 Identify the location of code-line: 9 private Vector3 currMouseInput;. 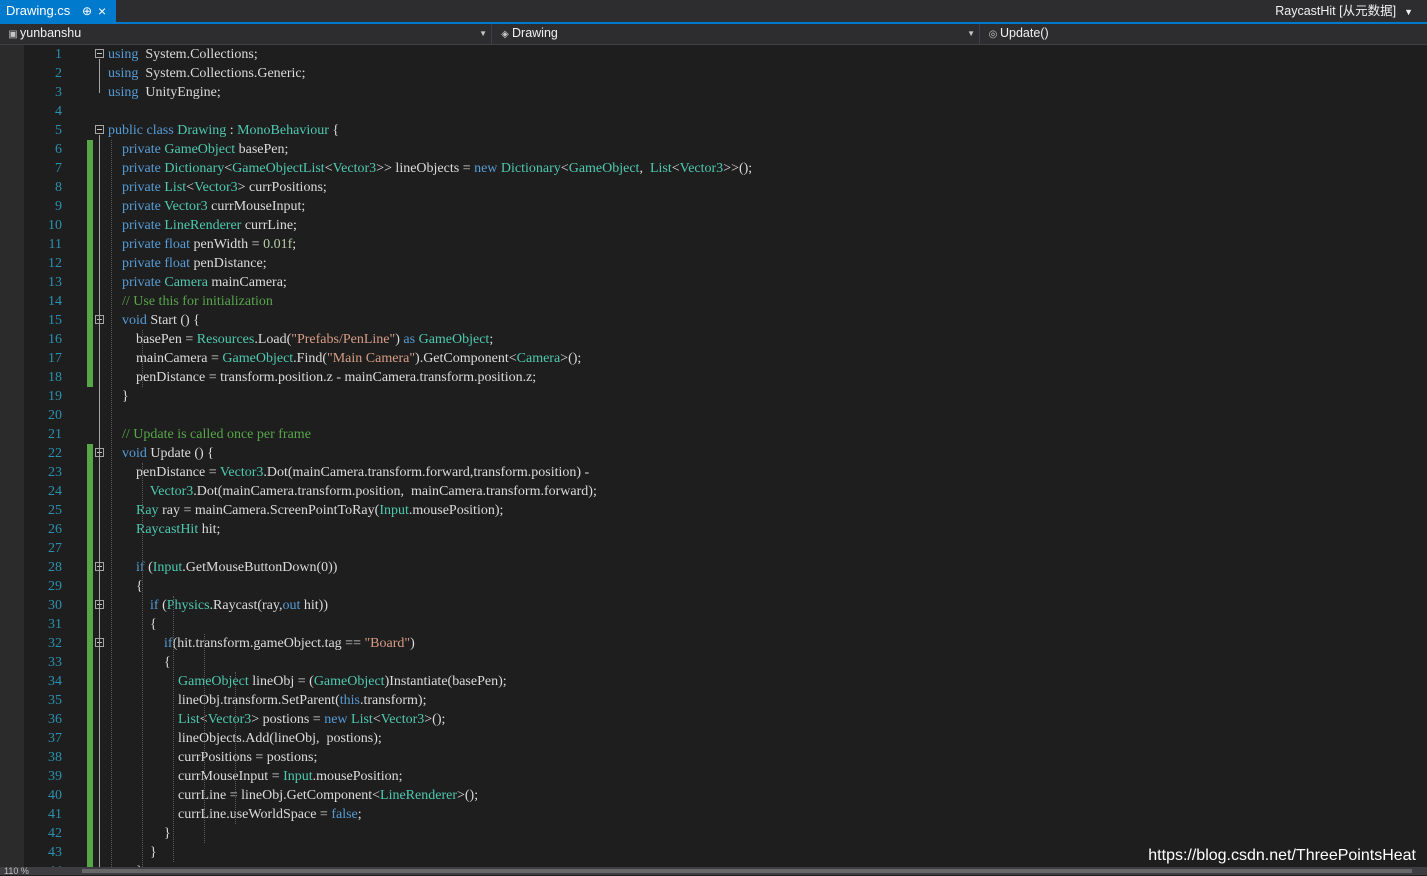
(713, 206).